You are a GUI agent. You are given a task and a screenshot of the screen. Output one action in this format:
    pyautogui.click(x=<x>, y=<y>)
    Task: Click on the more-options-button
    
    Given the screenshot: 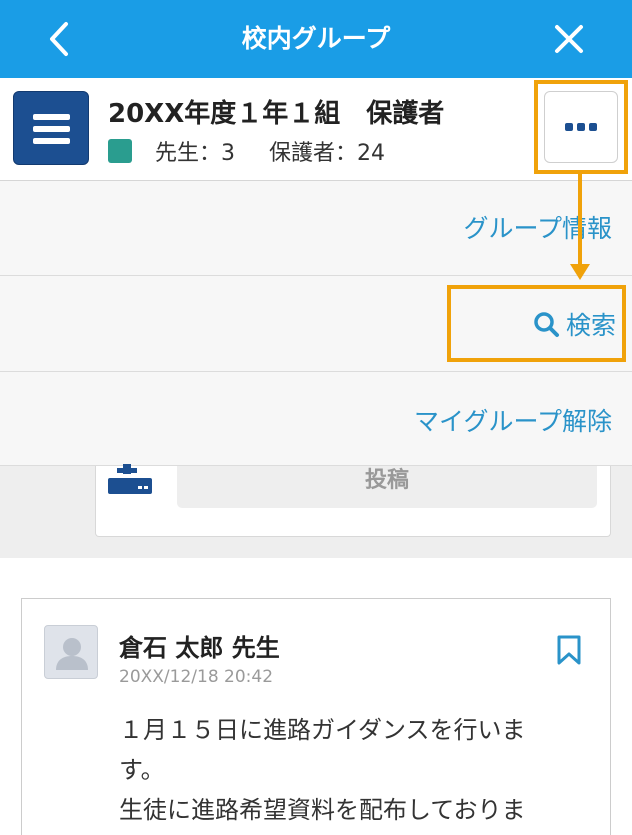 What is the action you would take?
    pyautogui.click(x=581, y=127)
    